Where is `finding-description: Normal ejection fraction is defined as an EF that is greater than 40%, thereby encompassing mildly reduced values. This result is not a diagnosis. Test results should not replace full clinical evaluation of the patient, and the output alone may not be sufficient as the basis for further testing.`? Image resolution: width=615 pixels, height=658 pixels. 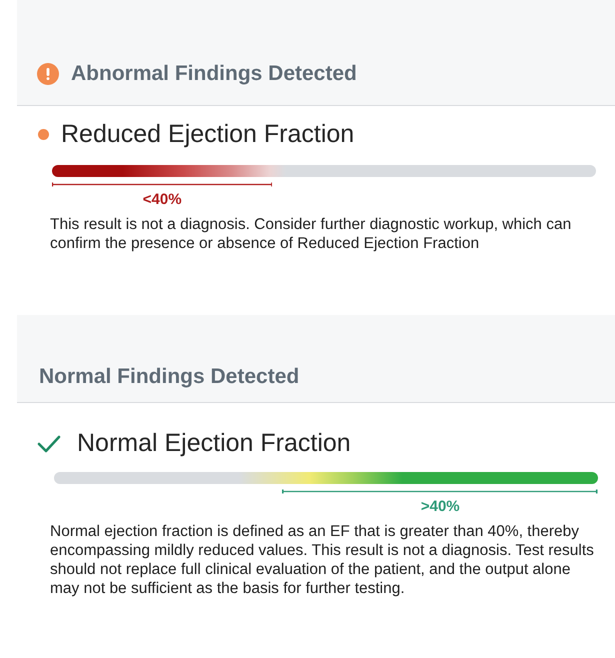
finding-description: Normal ejection fraction is defined as an EF that is greater than 40%, thereby encompassing mildly reduced values. This result is not a diagnosis. Test results should not replace full clinical evaluation of the patient, and the output alone may not be sufficient as the basis for further testing. is located at coordinates (322, 560).